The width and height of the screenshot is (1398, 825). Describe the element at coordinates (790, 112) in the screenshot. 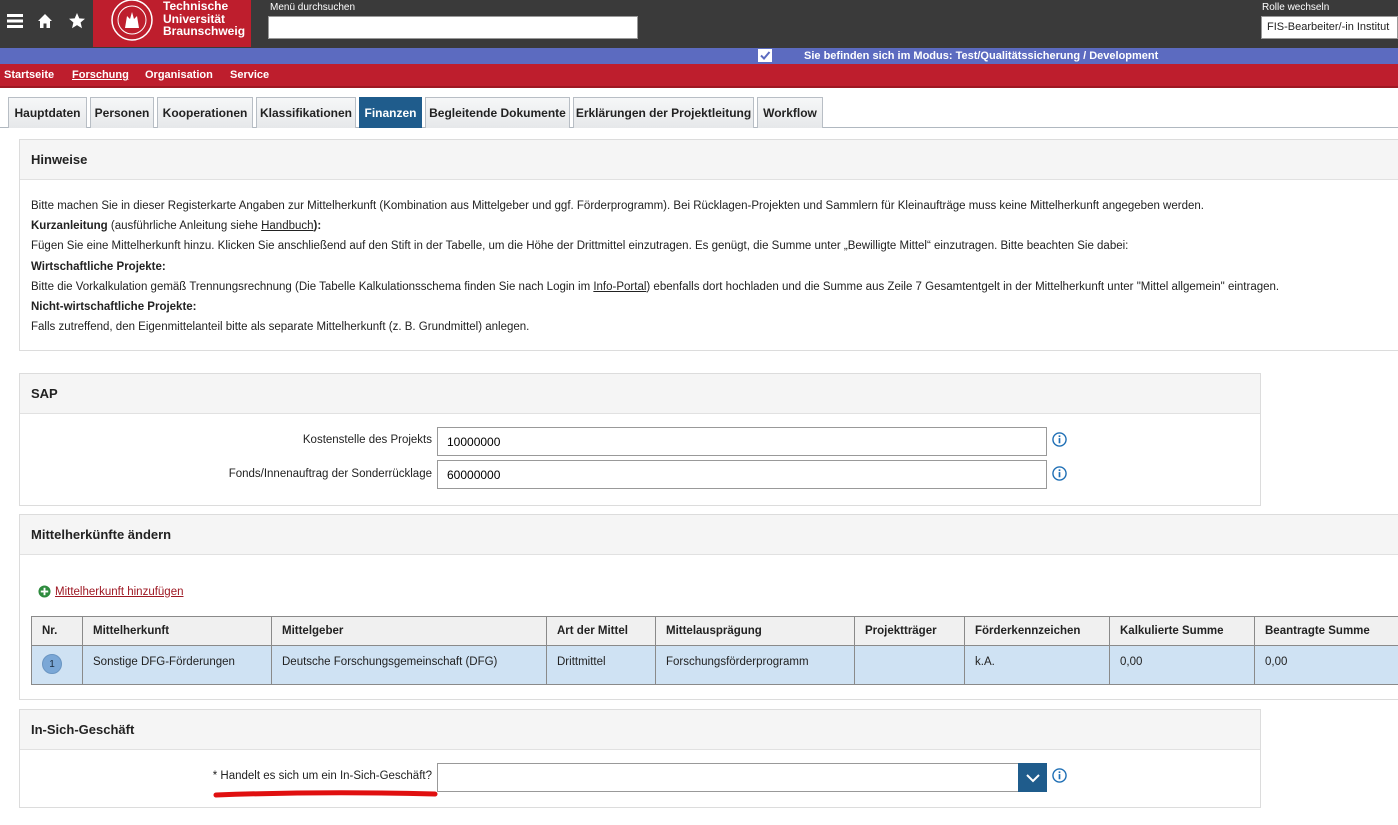

I see `tab-workflow: Workflow` at that location.